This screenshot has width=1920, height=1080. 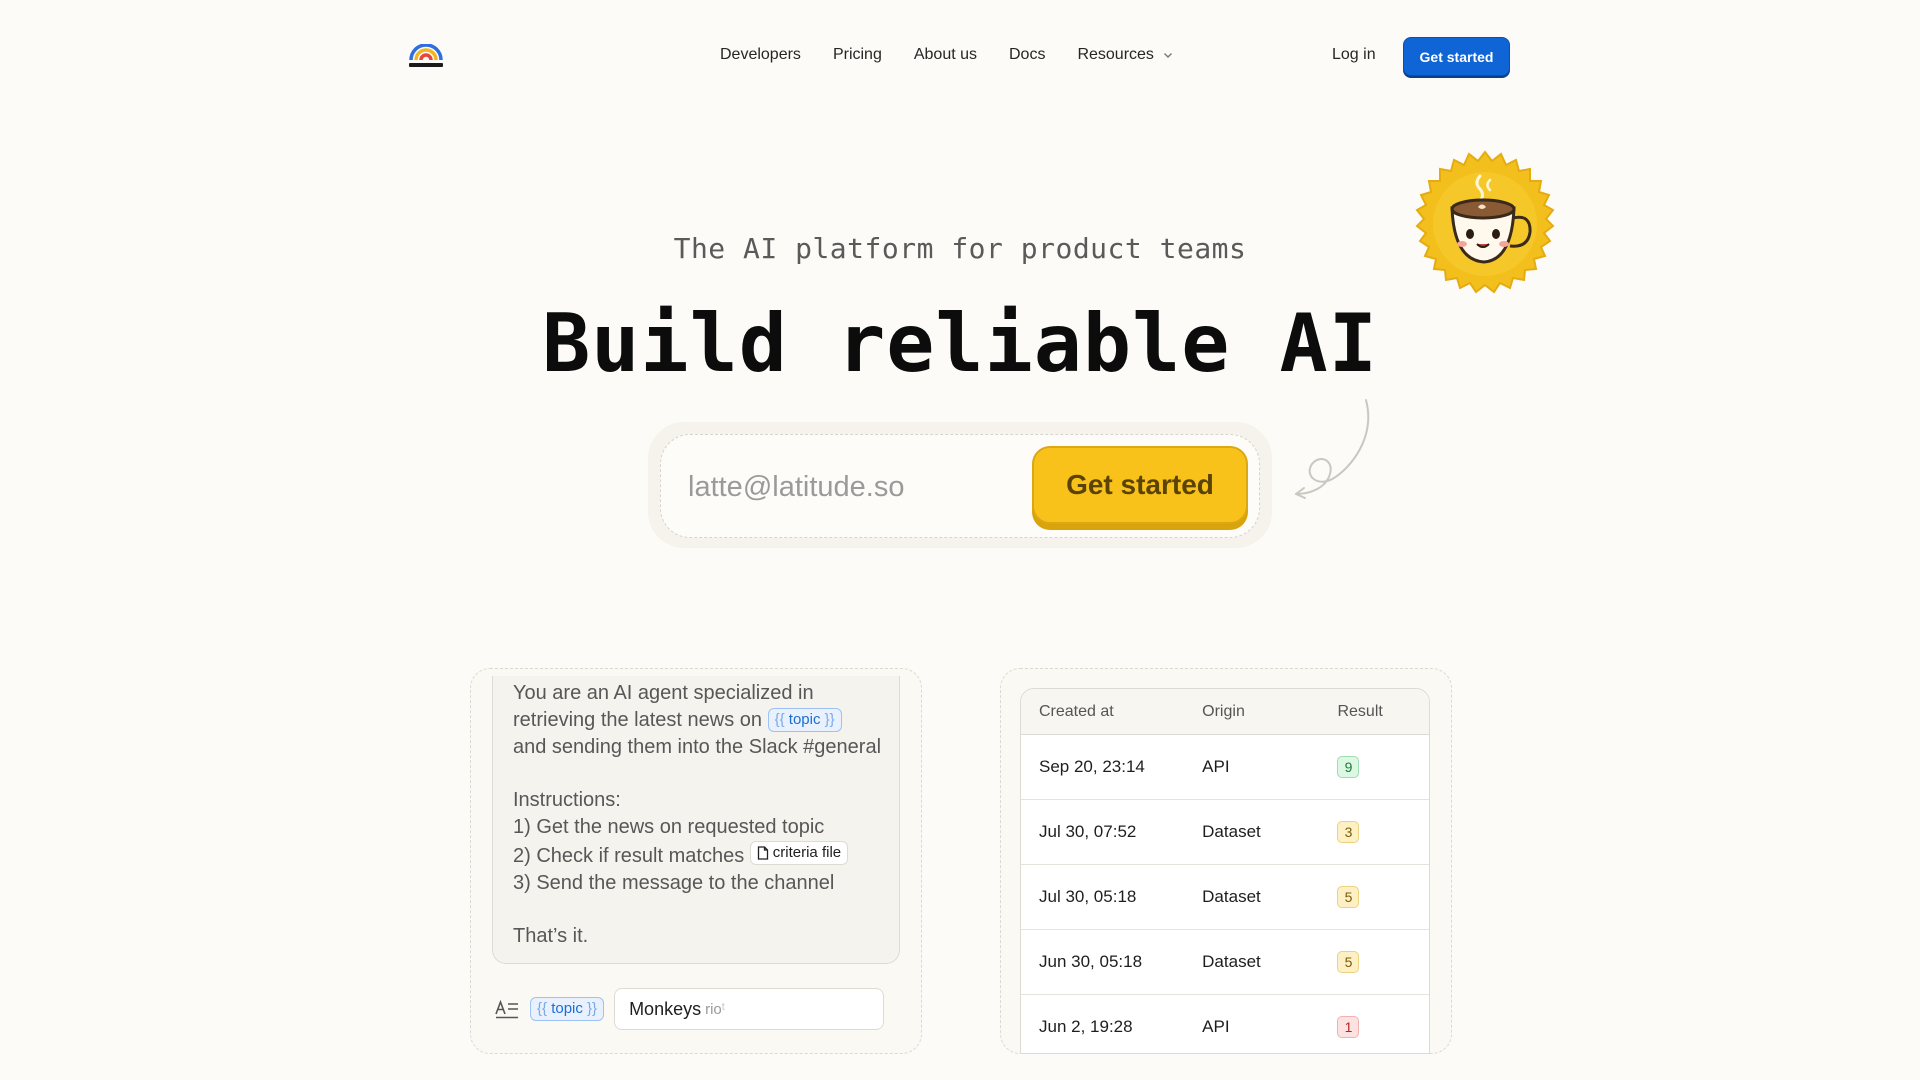 I want to click on variable-chip: {{ topic }}, so click(x=804, y=719).